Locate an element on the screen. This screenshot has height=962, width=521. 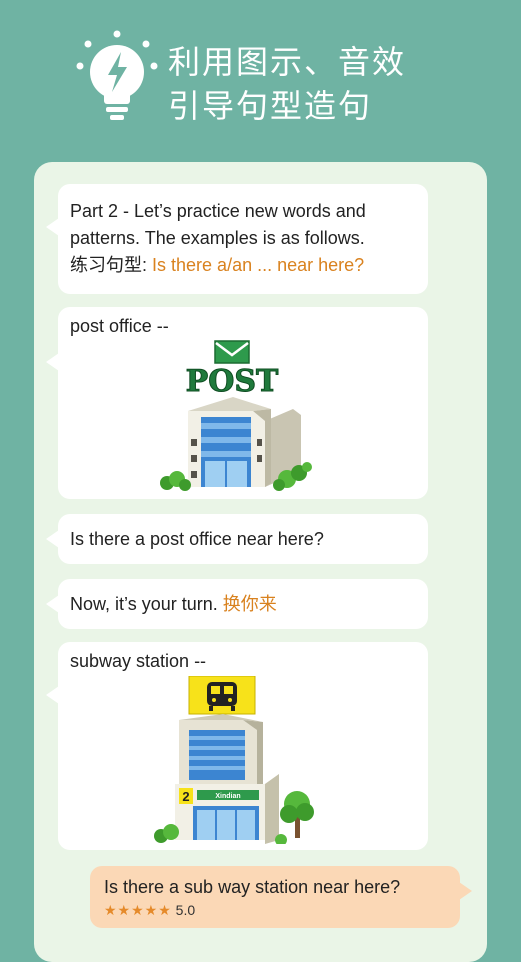
line-number: 2 is located at coordinates (185, 796).